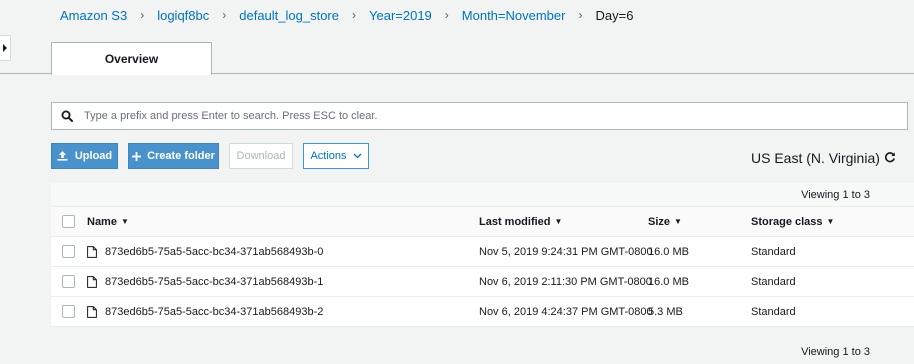 This screenshot has height=364, width=914. What do you see at coordinates (566, 251) in the screenshot?
I see `last-modified-cell: Nov 5, 2019 9:24:31 PM GMT-0800` at bounding box center [566, 251].